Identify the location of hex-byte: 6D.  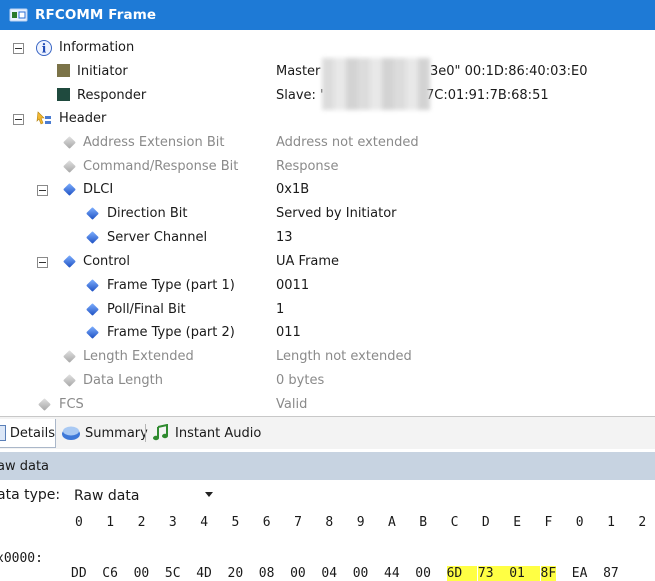
(462, 573).